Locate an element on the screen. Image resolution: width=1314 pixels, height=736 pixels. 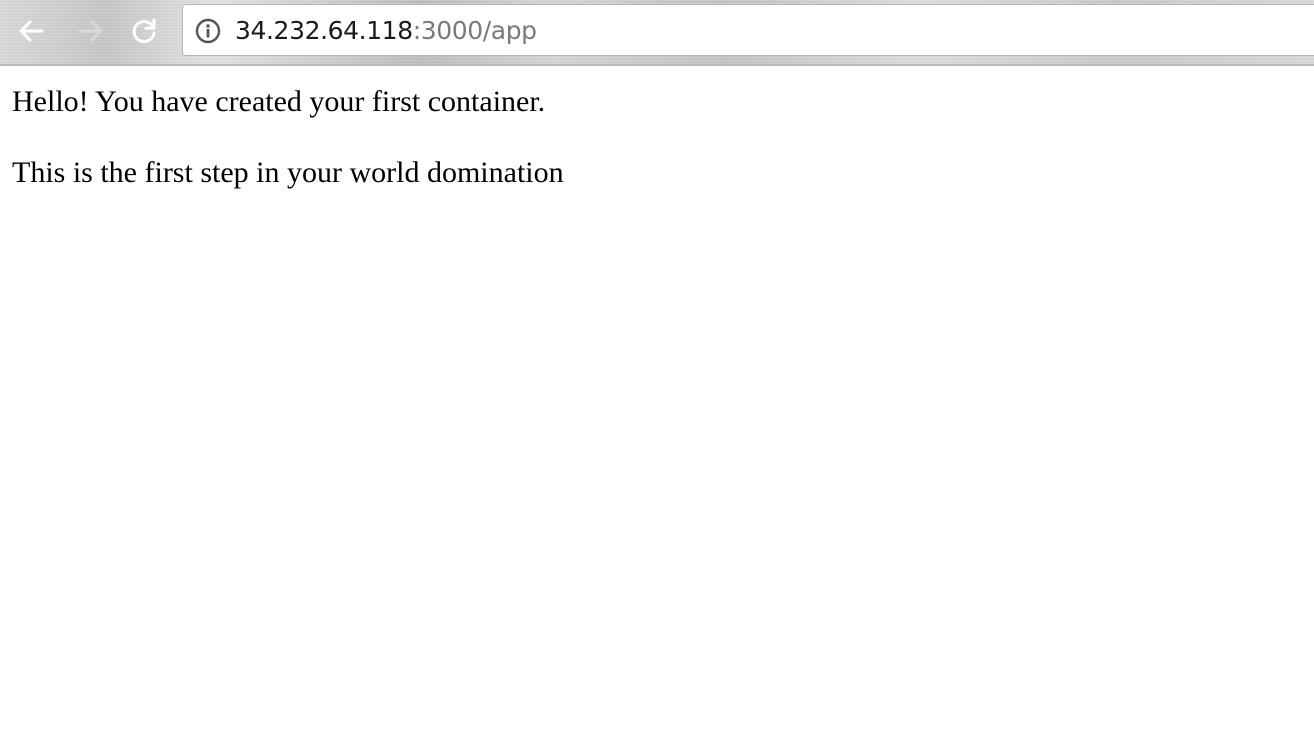
back-arrow-icon is located at coordinates (31, 31).